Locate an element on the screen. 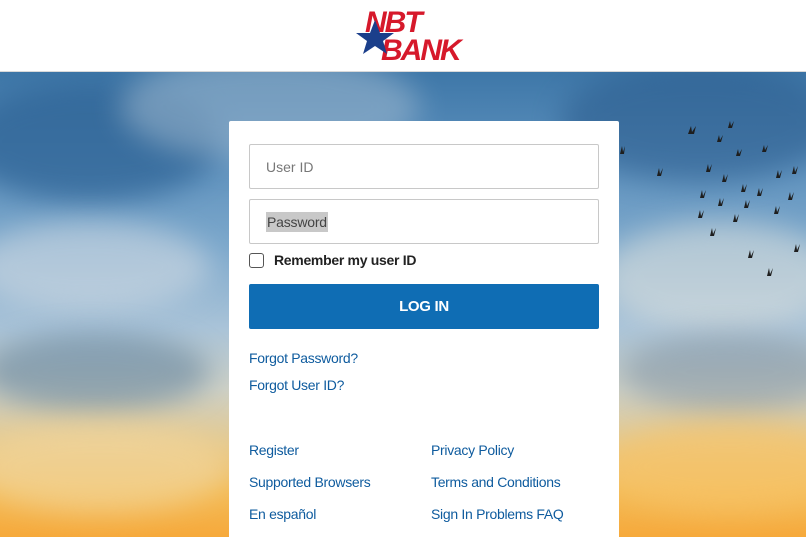  terms-link: Terms and Conditions is located at coordinates (496, 482).